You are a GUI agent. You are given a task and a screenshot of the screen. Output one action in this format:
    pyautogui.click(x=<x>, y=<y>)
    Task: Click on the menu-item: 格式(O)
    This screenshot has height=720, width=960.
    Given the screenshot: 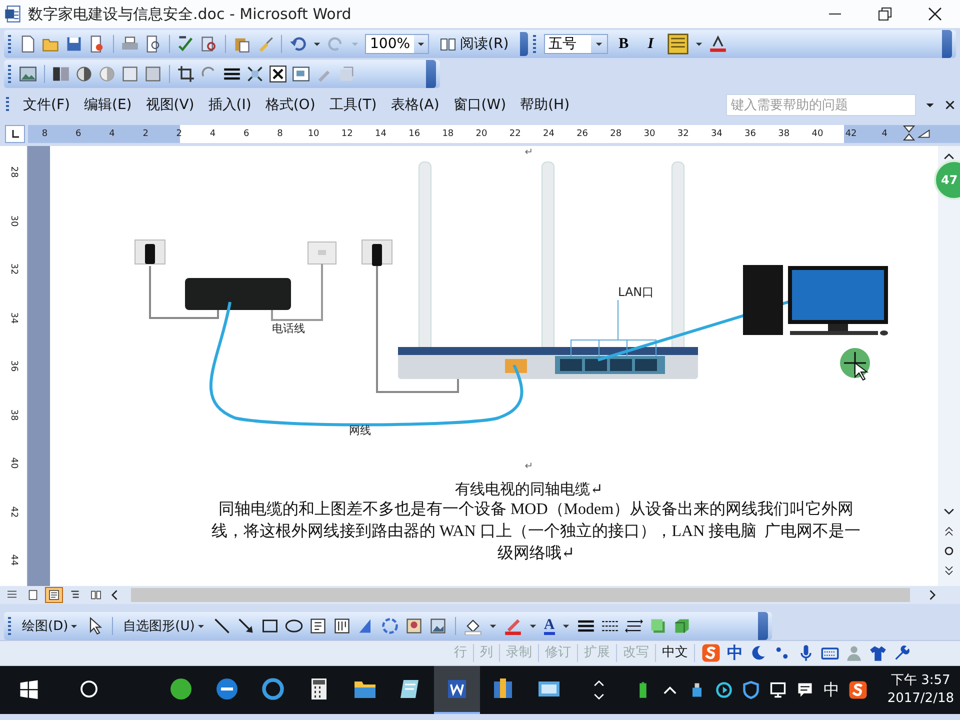 What is the action you would take?
    pyautogui.click(x=291, y=105)
    